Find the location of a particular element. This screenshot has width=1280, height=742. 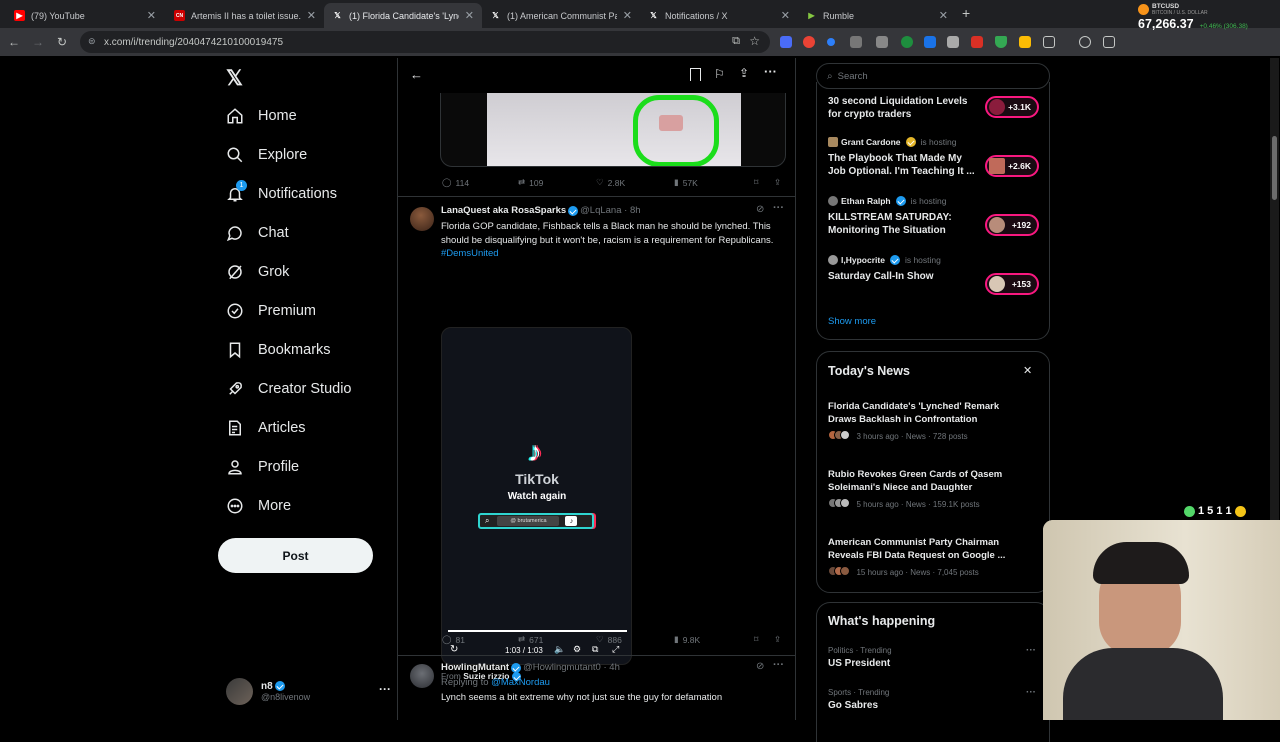

trend-item: Sports · Trending Go Sabres is located at coordinates (933, 699).